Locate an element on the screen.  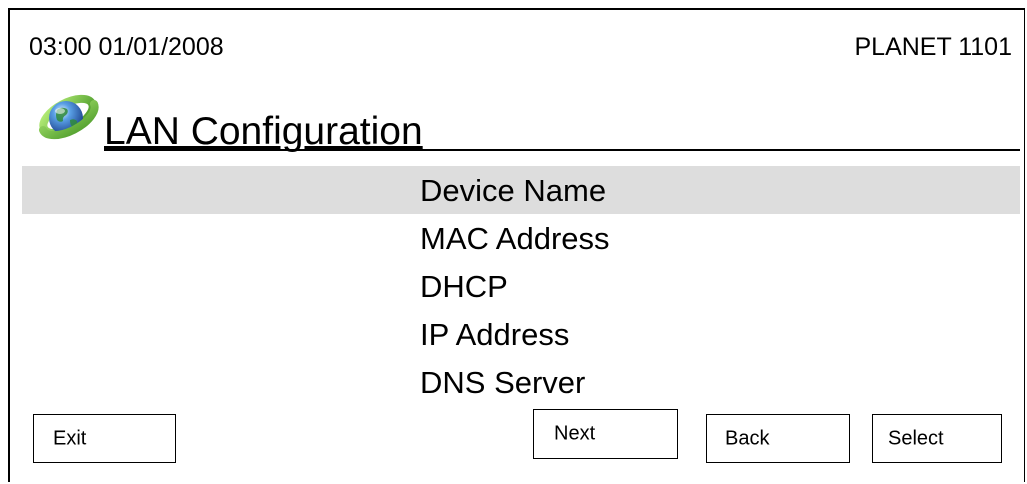
select-button-label: Select is located at coordinates (916, 438).